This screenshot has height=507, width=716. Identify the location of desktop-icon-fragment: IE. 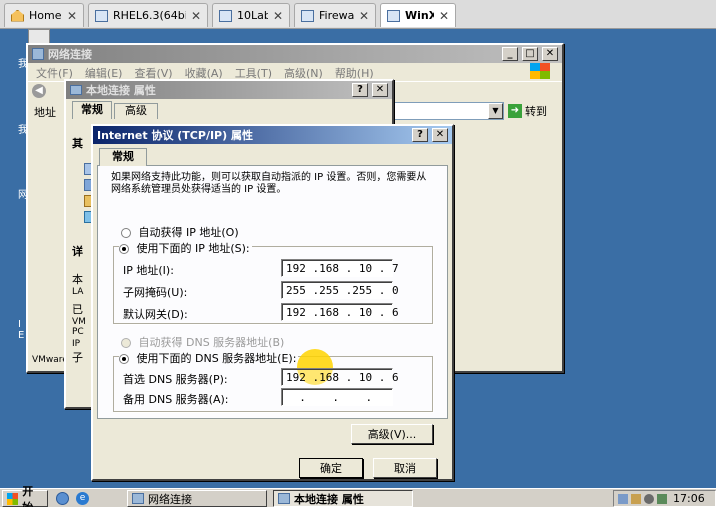
(21, 330).